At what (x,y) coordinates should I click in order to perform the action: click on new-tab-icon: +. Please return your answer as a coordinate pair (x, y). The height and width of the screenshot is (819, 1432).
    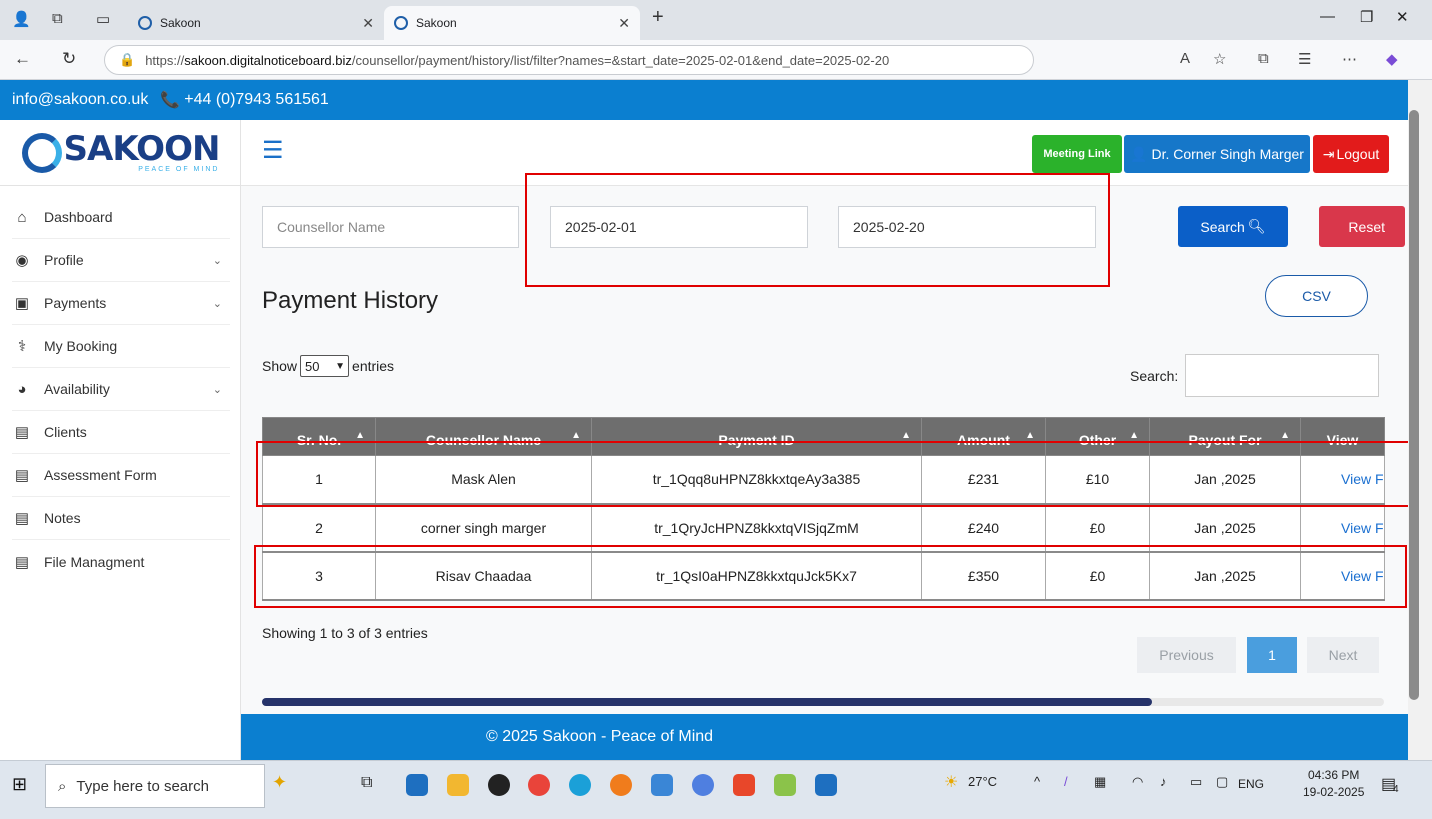
    Looking at the image, I should click on (658, 17).